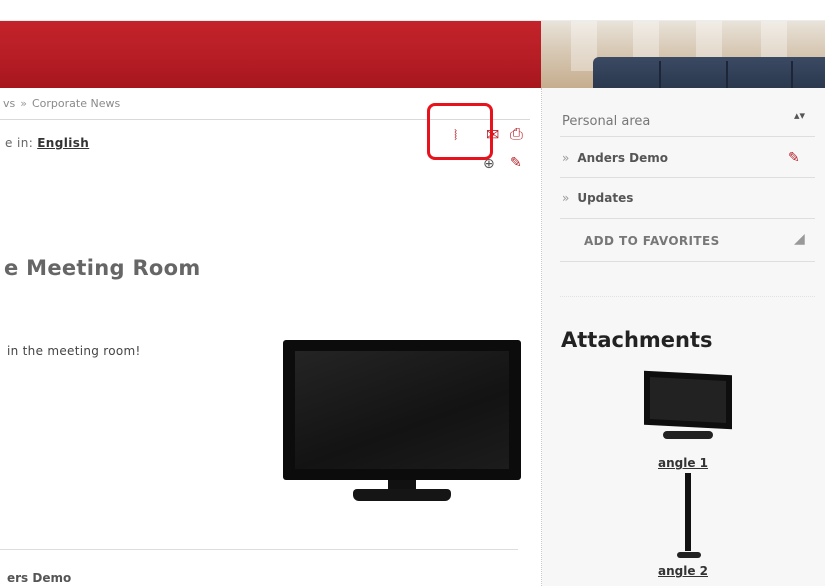  What do you see at coordinates (9, 103) in the screenshot?
I see `breadcrumb-parent-link: vs` at bounding box center [9, 103].